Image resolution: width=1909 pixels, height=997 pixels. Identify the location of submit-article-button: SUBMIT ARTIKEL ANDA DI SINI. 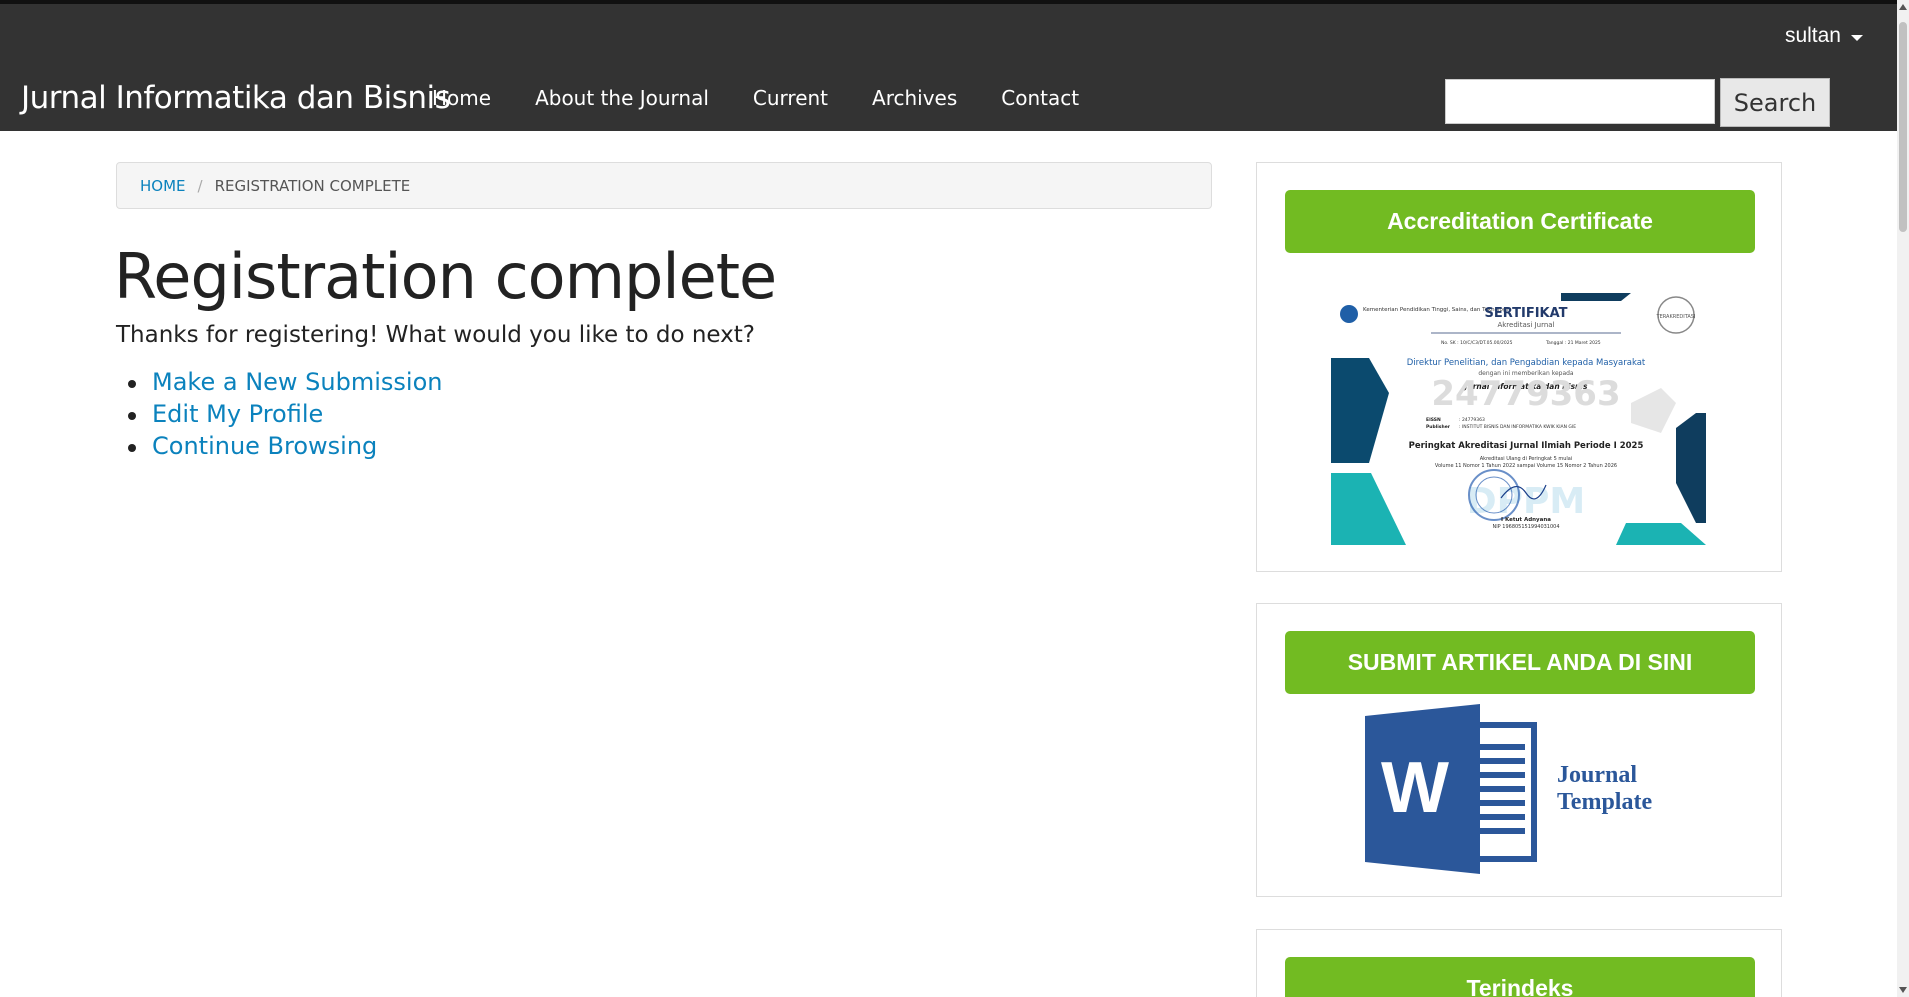
(1520, 662).